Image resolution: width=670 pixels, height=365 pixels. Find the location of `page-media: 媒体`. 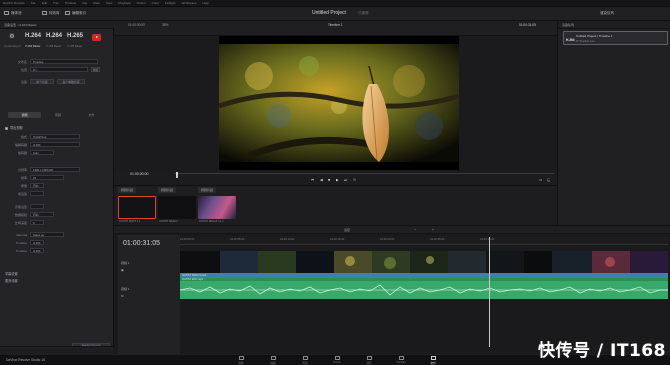

page-media: 媒体 is located at coordinates (241, 360).